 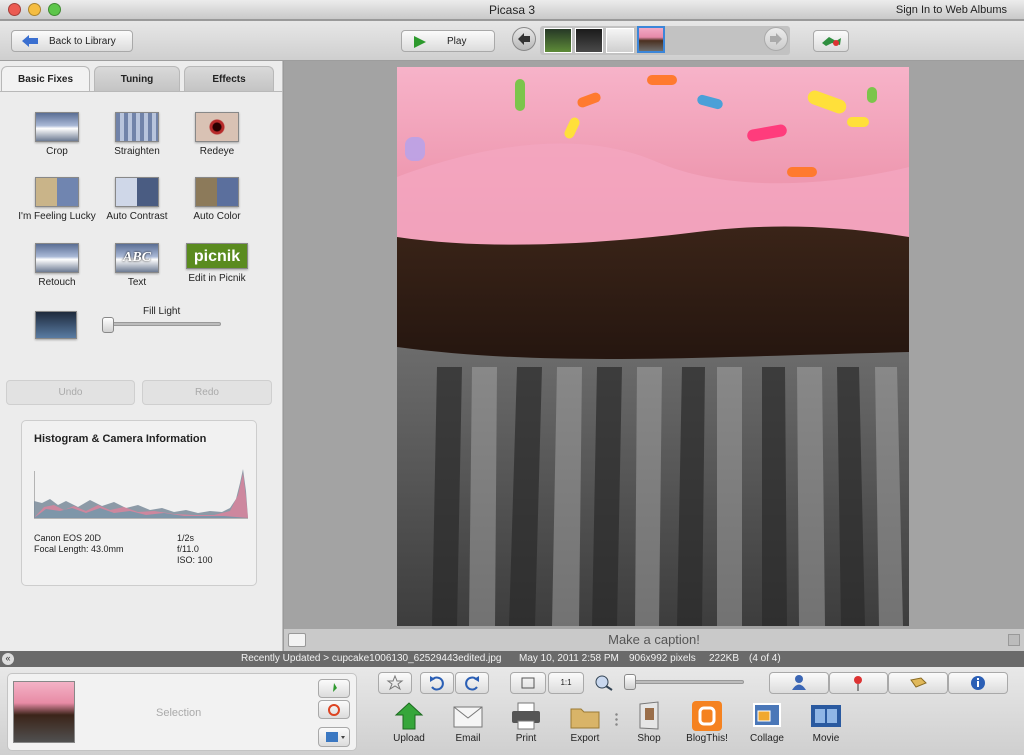 I want to click on previous-photo-button, so click(x=524, y=39).